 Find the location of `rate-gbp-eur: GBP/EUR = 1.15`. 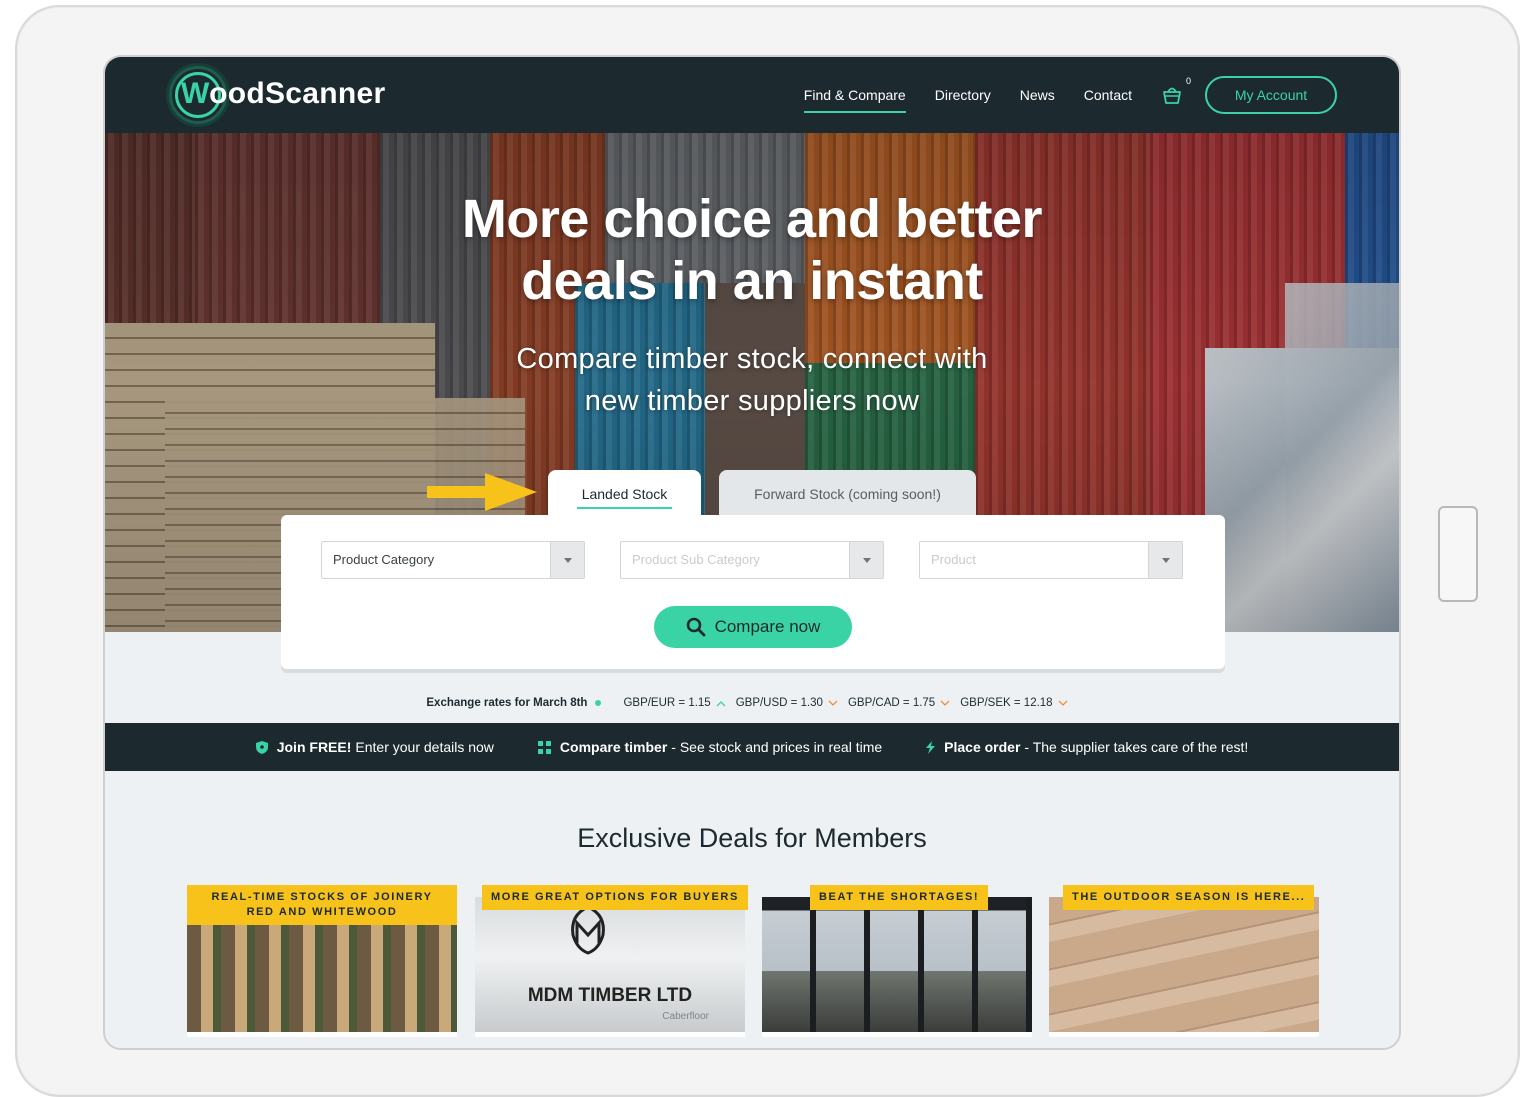

rate-gbp-eur: GBP/EUR = 1.15 is located at coordinates (674, 703).